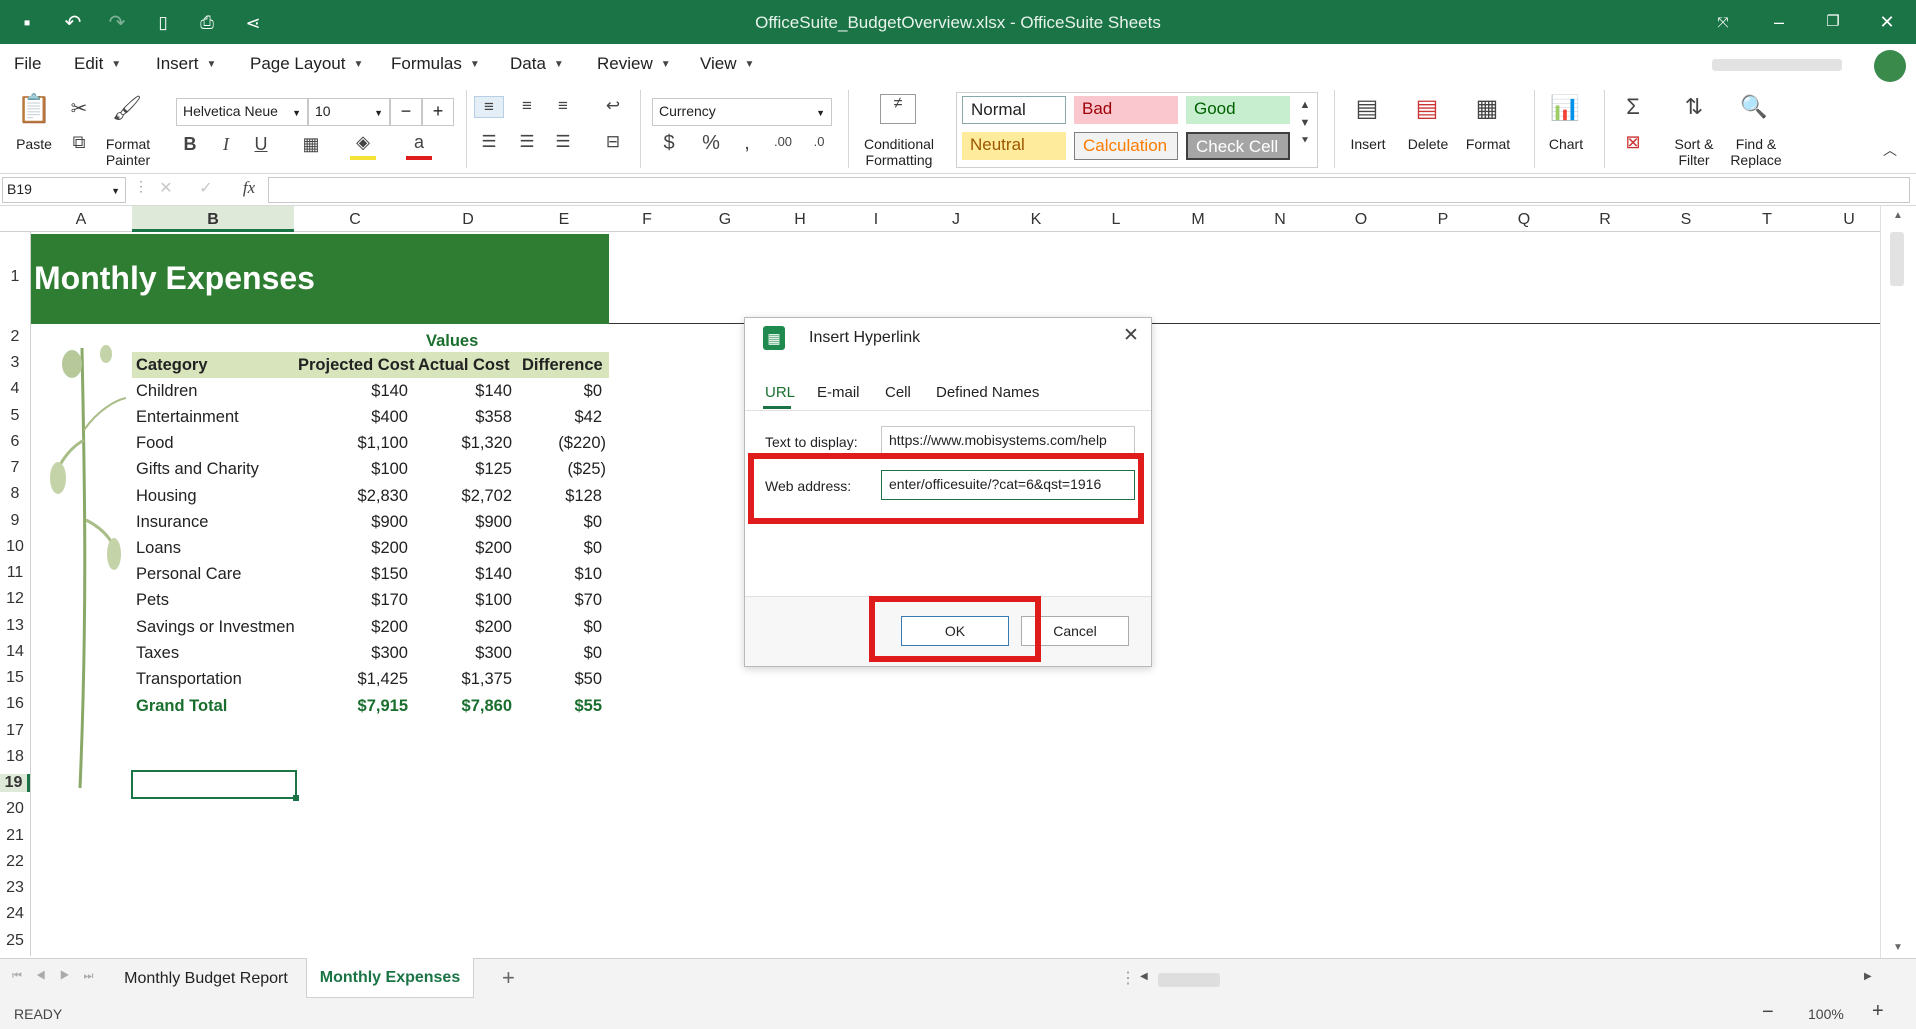 This screenshot has height=1029, width=1916. What do you see at coordinates (351, 574) in the screenshot?
I see `cell-projected: $150` at bounding box center [351, 574].